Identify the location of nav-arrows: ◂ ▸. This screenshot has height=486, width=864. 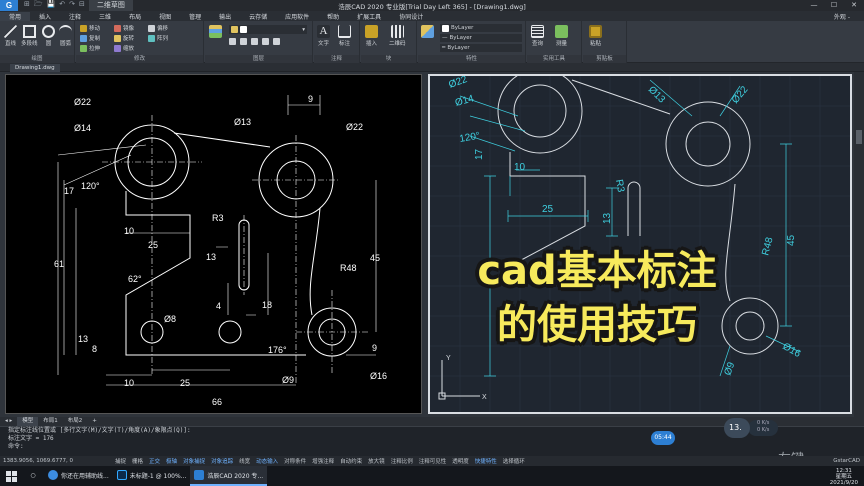
(8, 421).